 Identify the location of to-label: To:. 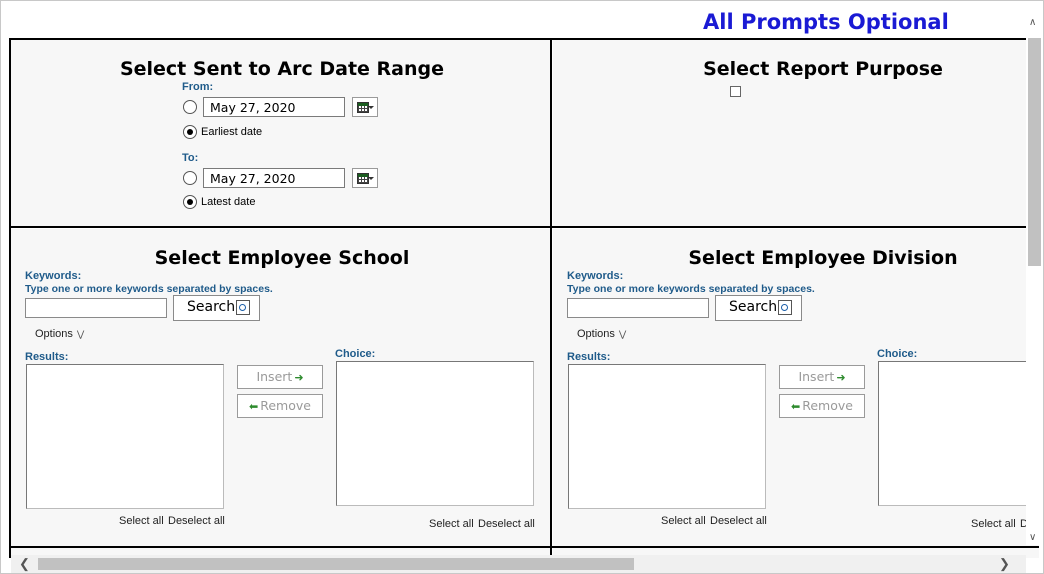
(190, 158).